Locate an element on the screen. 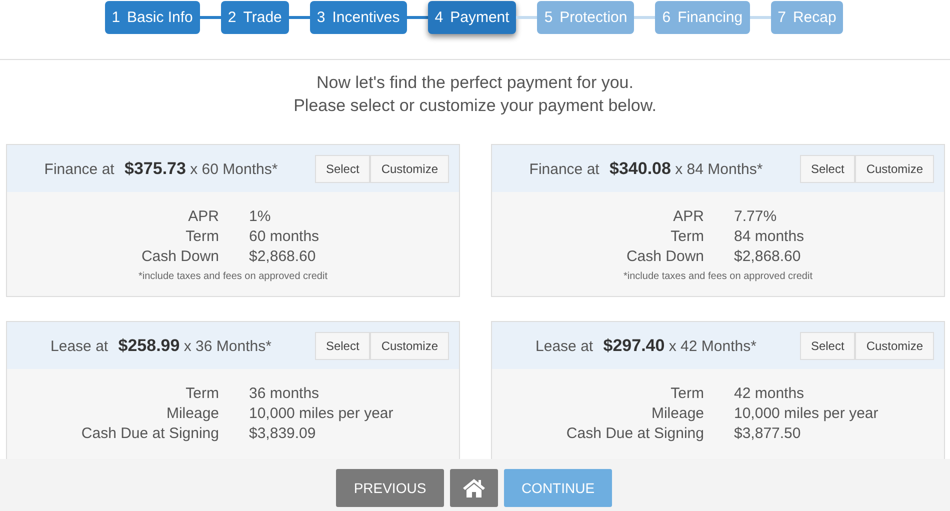  detail-value: $3,877.50 is located at coordinates (768, 434).